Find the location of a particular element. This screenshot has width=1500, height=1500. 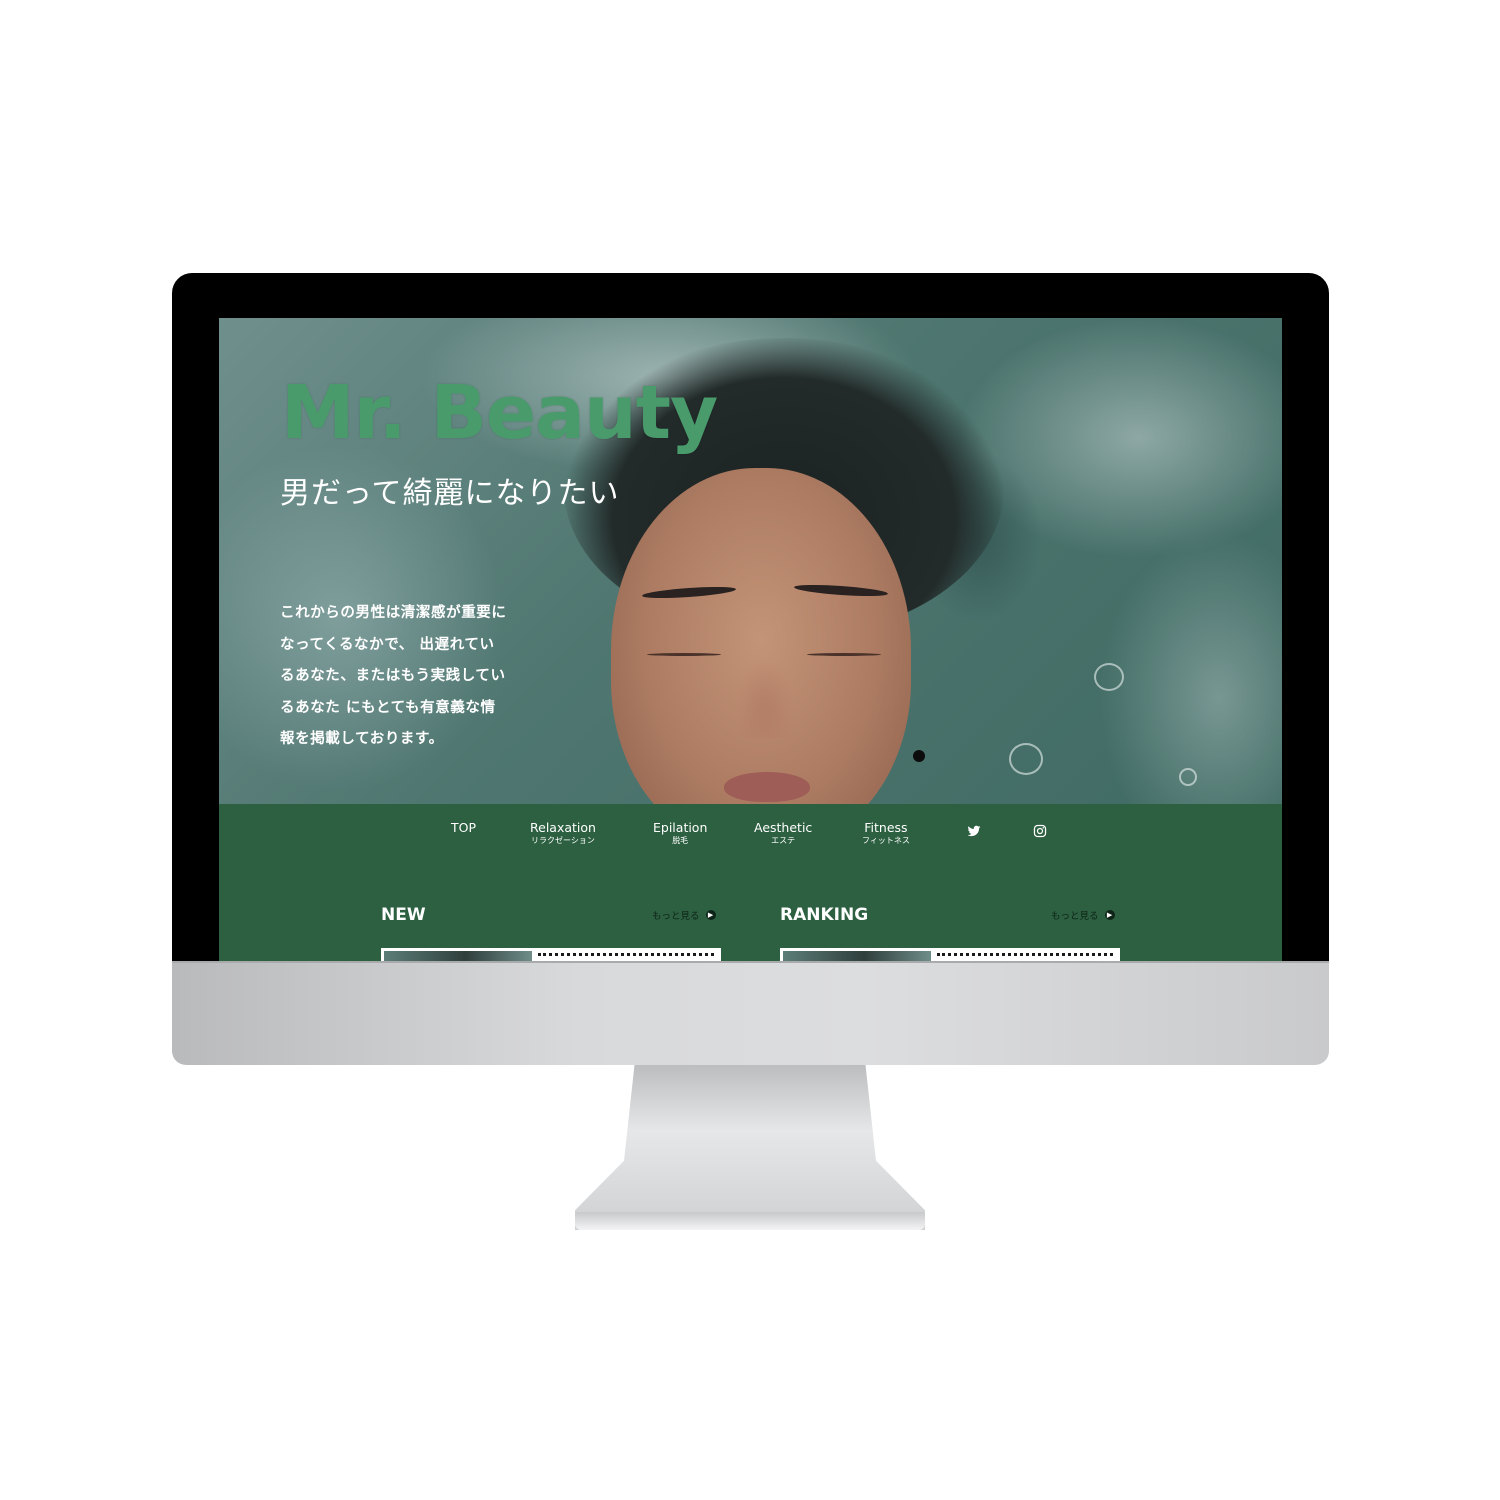

lips is located at coordinates (767, 787).